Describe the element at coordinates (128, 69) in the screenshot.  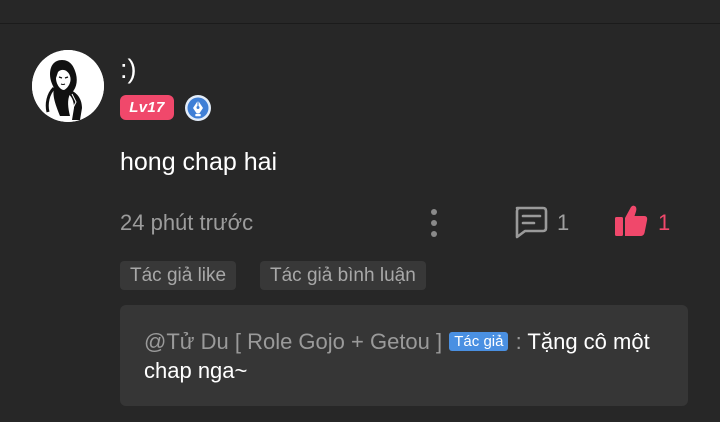
I see `username: :)` at that location.